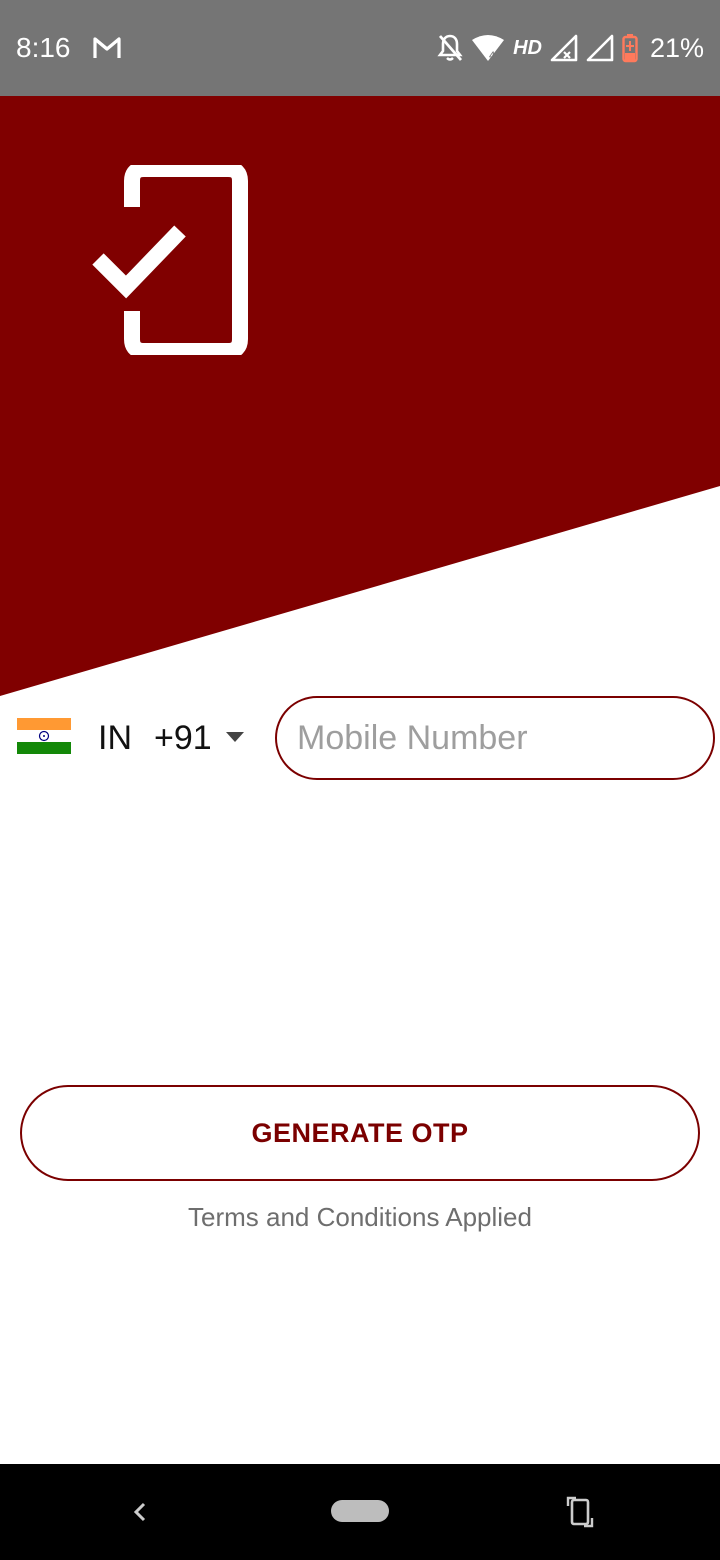  I want to click on battery-percent: 21%, so click(676, 47).